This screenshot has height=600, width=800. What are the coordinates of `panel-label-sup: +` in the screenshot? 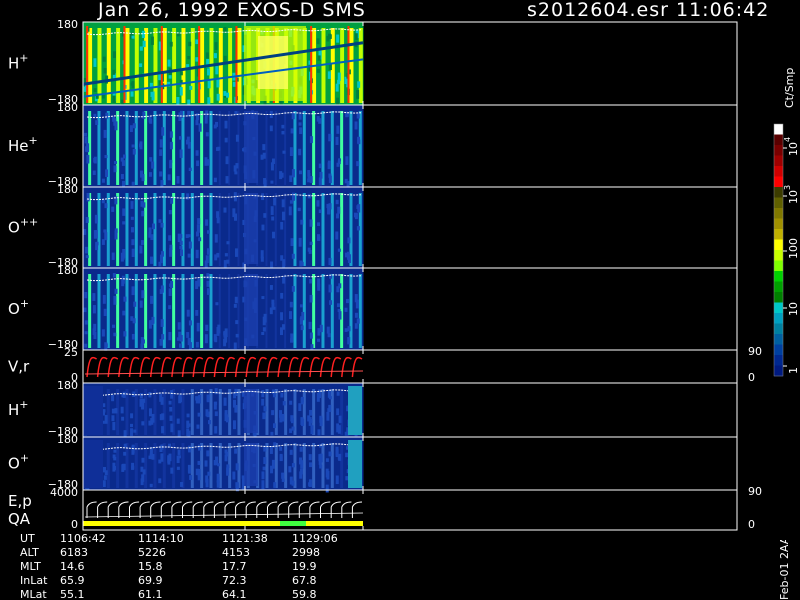 It's located at (24, 303).